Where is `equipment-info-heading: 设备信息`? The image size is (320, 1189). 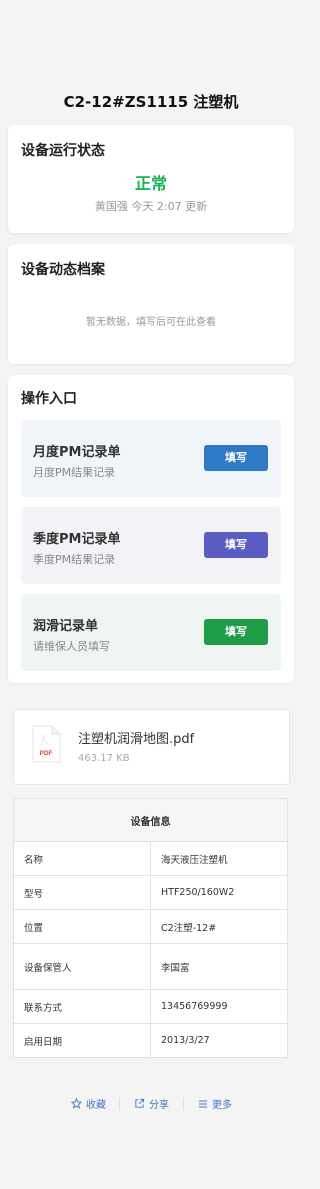
equipment-info-heading: 设备信息 is located at coordinates (150, 820).